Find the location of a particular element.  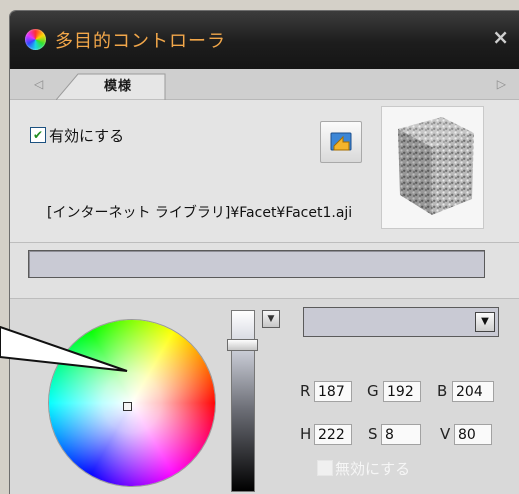

tab-scroll-left-icon: ◁ is located at coordinates (38, 84).